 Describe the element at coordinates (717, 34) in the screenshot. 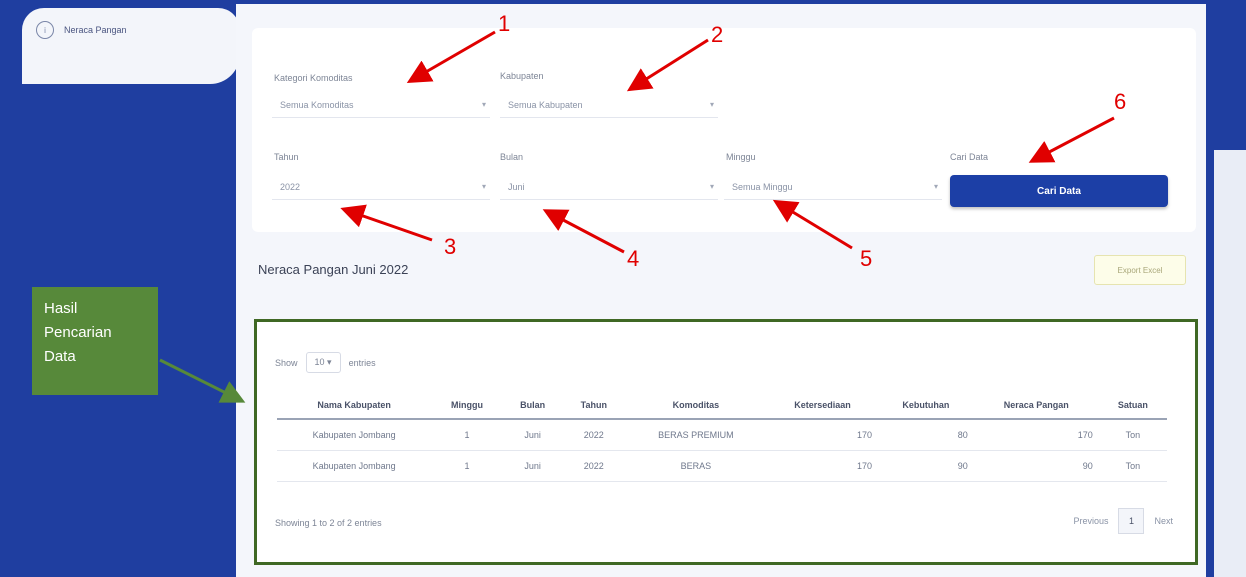

I see `annotation-marker-2: 2` at that location.